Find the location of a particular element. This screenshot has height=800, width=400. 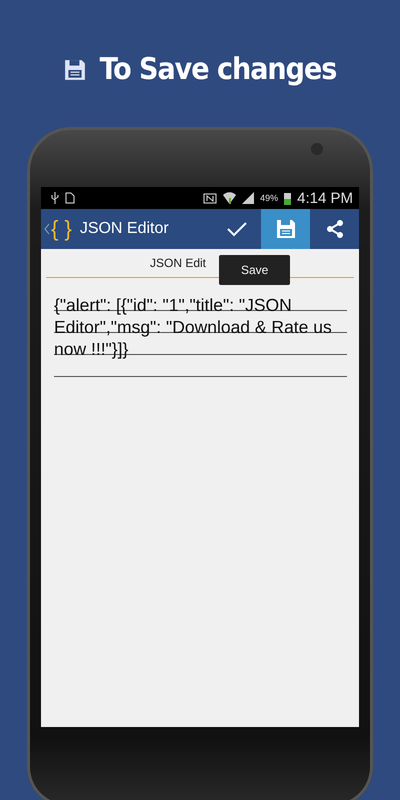

clock: 4:14 PM is located at coordinates (325, 198).